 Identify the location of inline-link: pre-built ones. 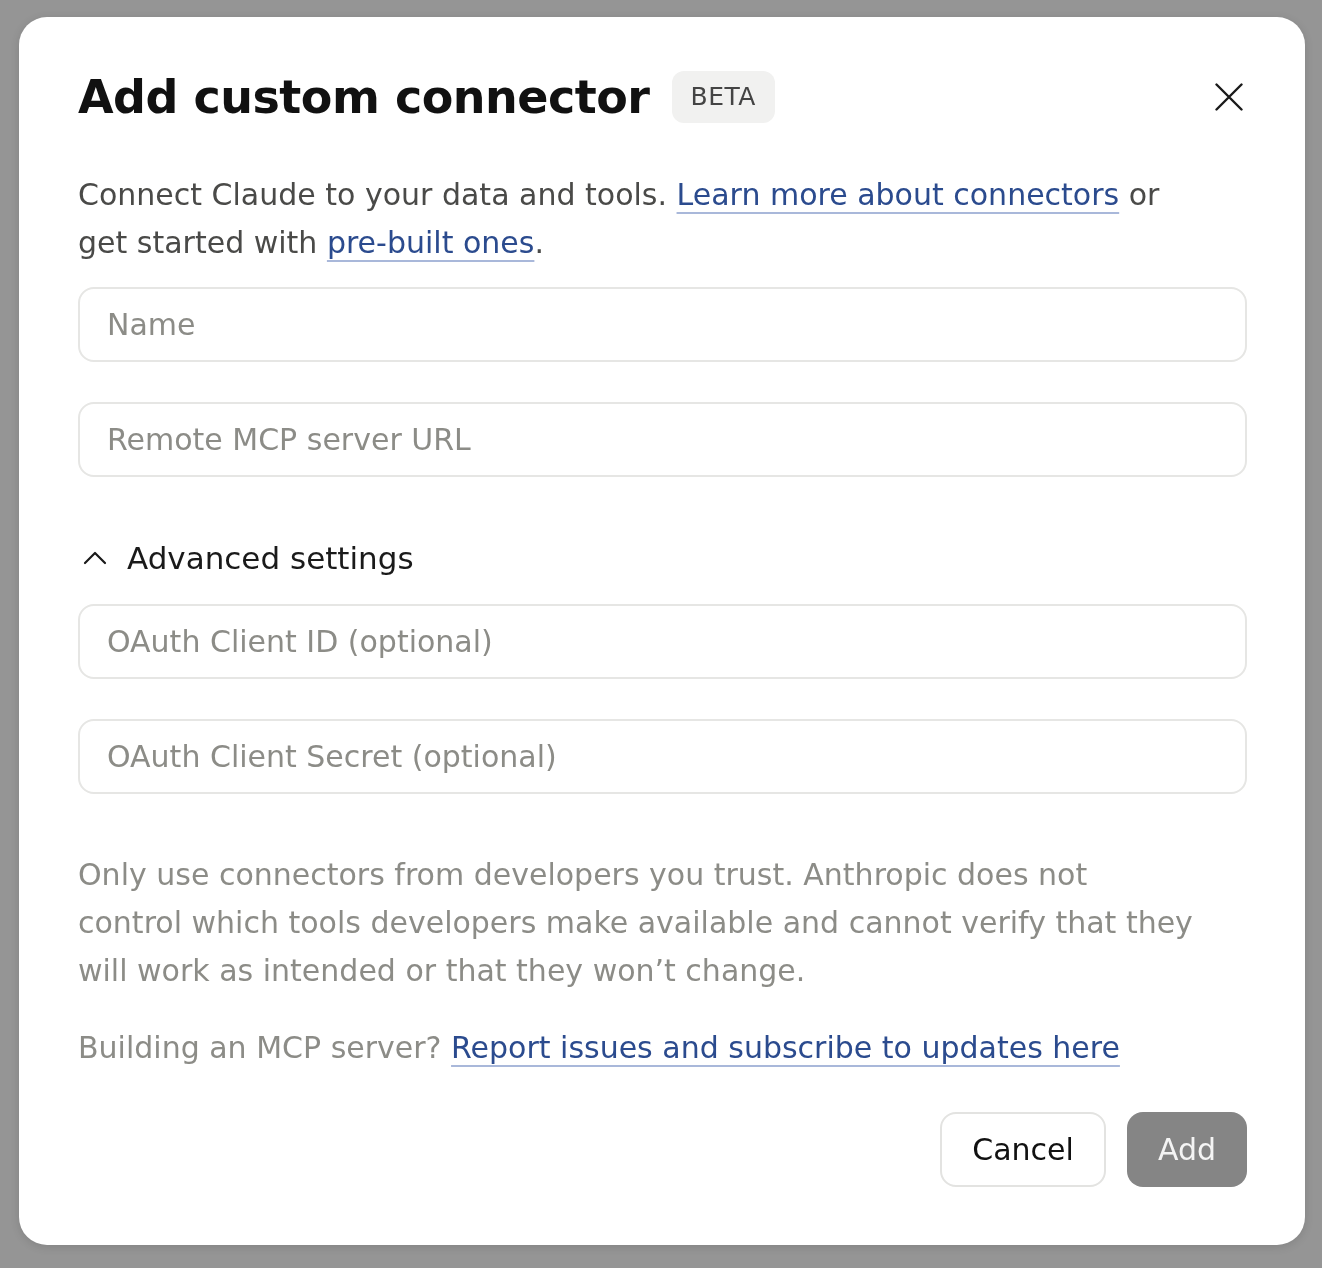
(430, 242).